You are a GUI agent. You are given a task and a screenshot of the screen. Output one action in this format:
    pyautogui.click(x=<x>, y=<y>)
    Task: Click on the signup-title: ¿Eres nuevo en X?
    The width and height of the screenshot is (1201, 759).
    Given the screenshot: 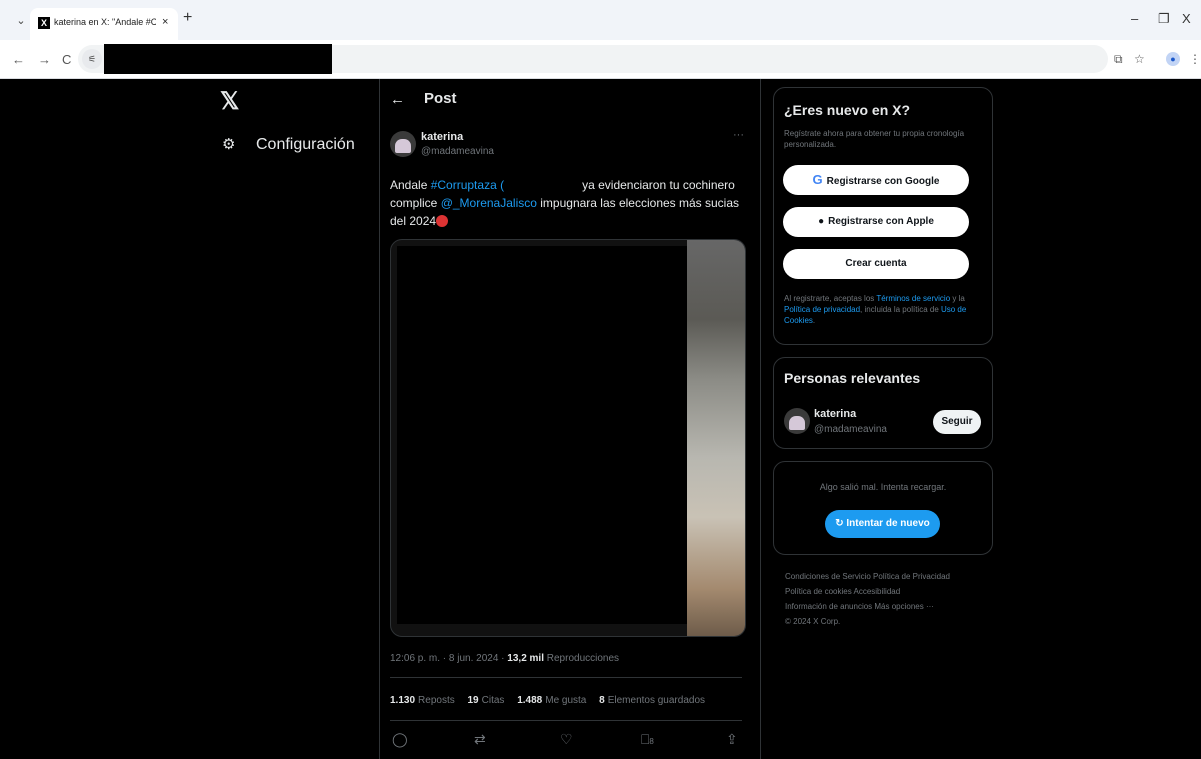 What is the action you would take?
    pyautogui.click(x=847, y=110)
    